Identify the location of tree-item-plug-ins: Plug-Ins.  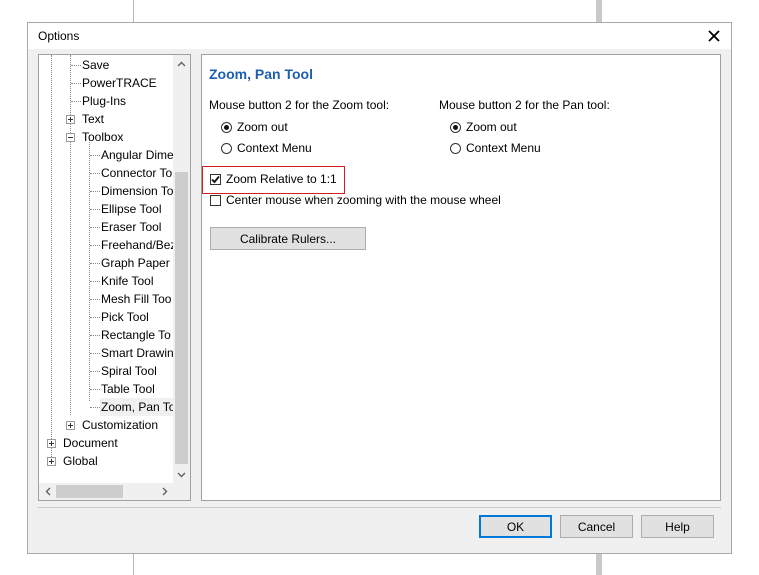
(106, 101).